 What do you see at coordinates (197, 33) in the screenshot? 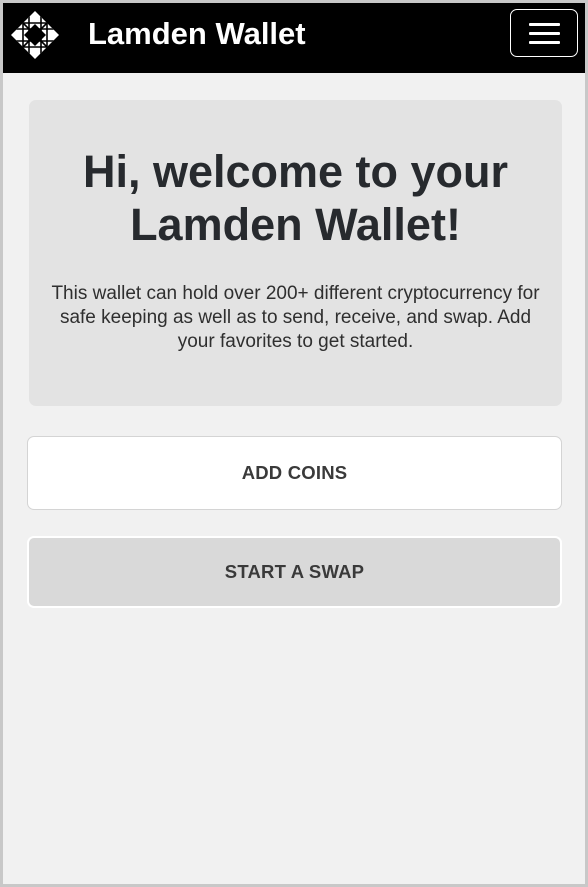
I see `app-title: Lamden Wallet` at bounding box center [197, 33].